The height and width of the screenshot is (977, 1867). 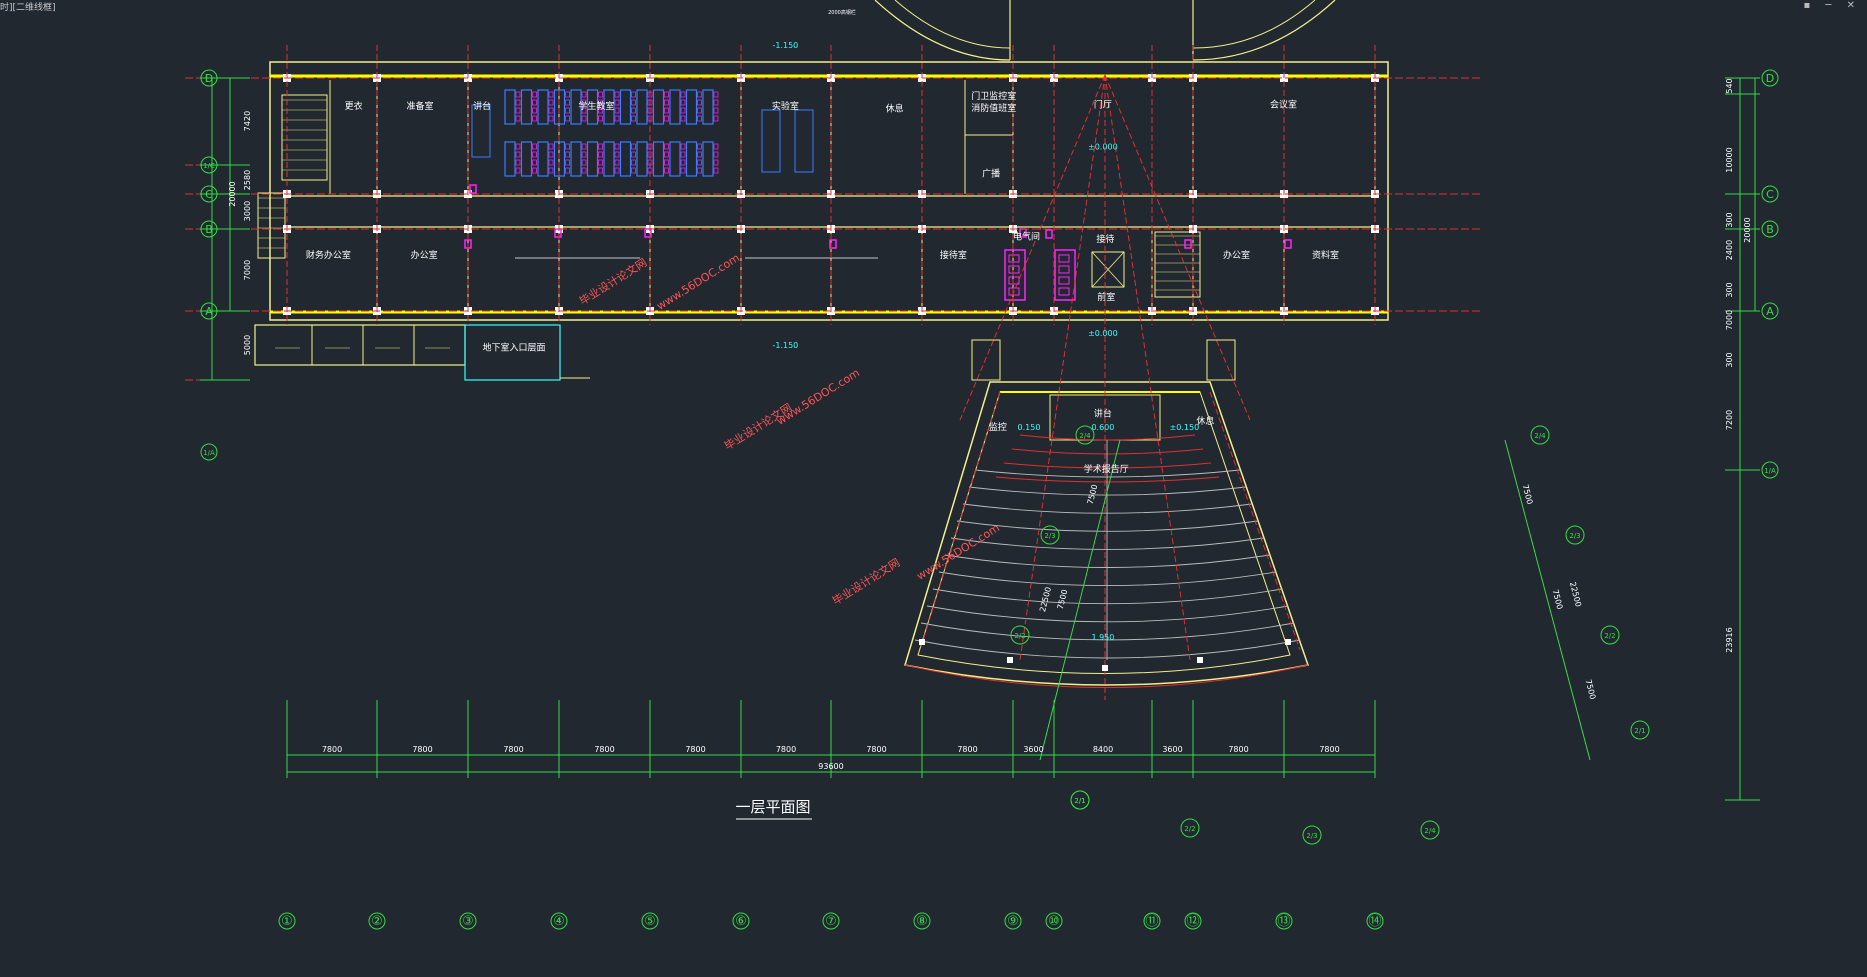 What do you see at coordinates (785, 106) in the screenshot?
I see `room-label-r_shiyan: 实验室` at bounding box center [785, 106].